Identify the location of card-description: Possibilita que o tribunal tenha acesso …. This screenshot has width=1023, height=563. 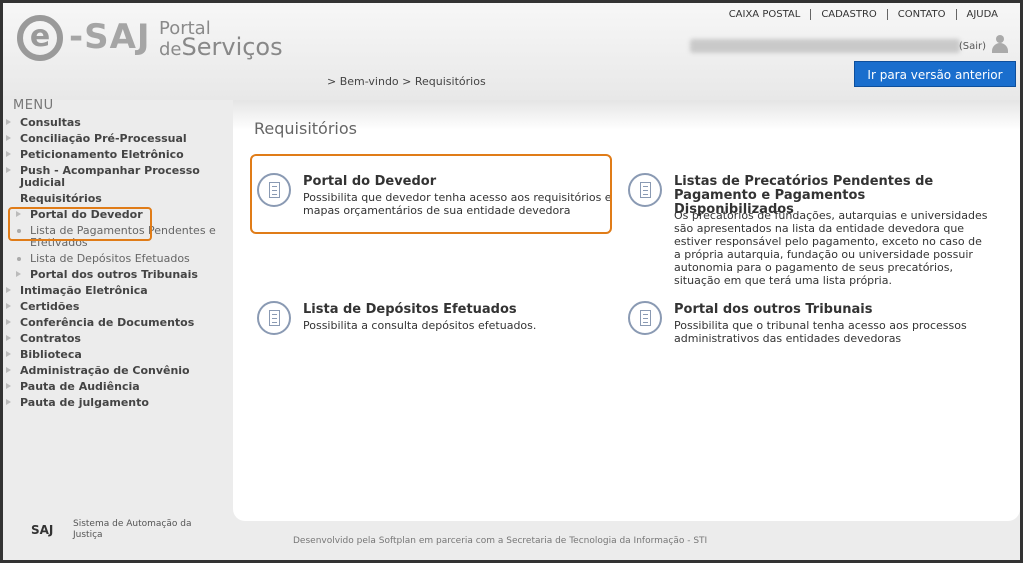
(820, 332).